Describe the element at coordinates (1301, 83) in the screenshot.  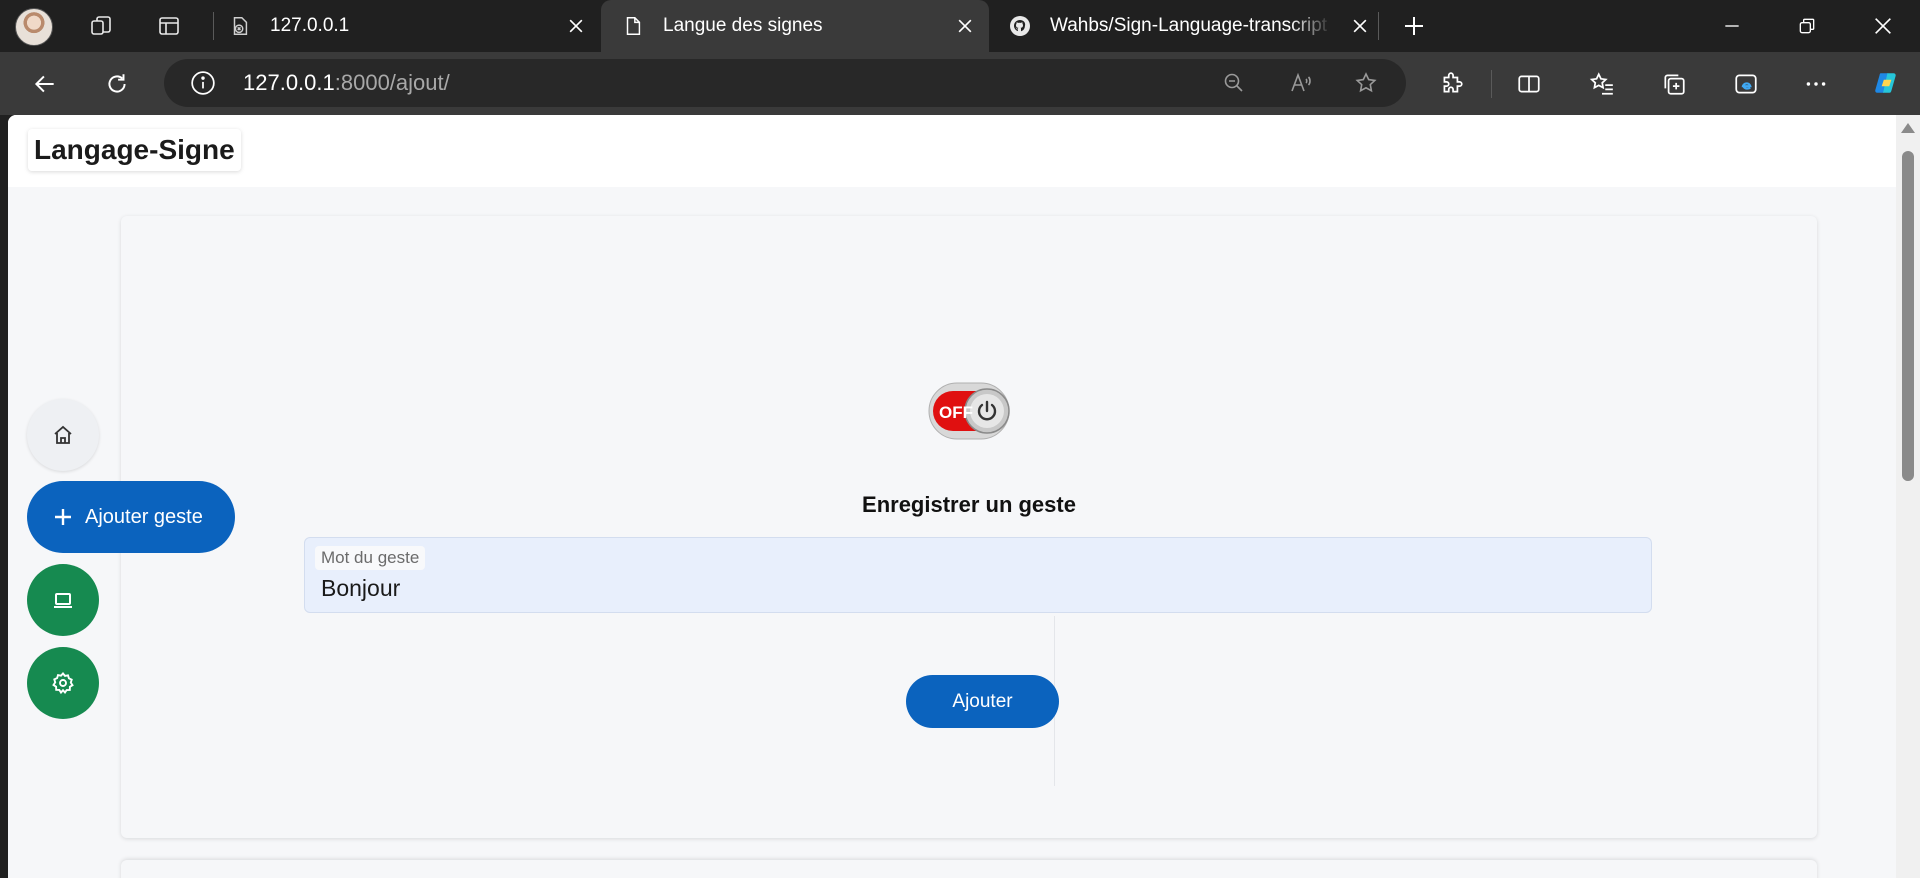
I see `read-aloud-icon` at that location.